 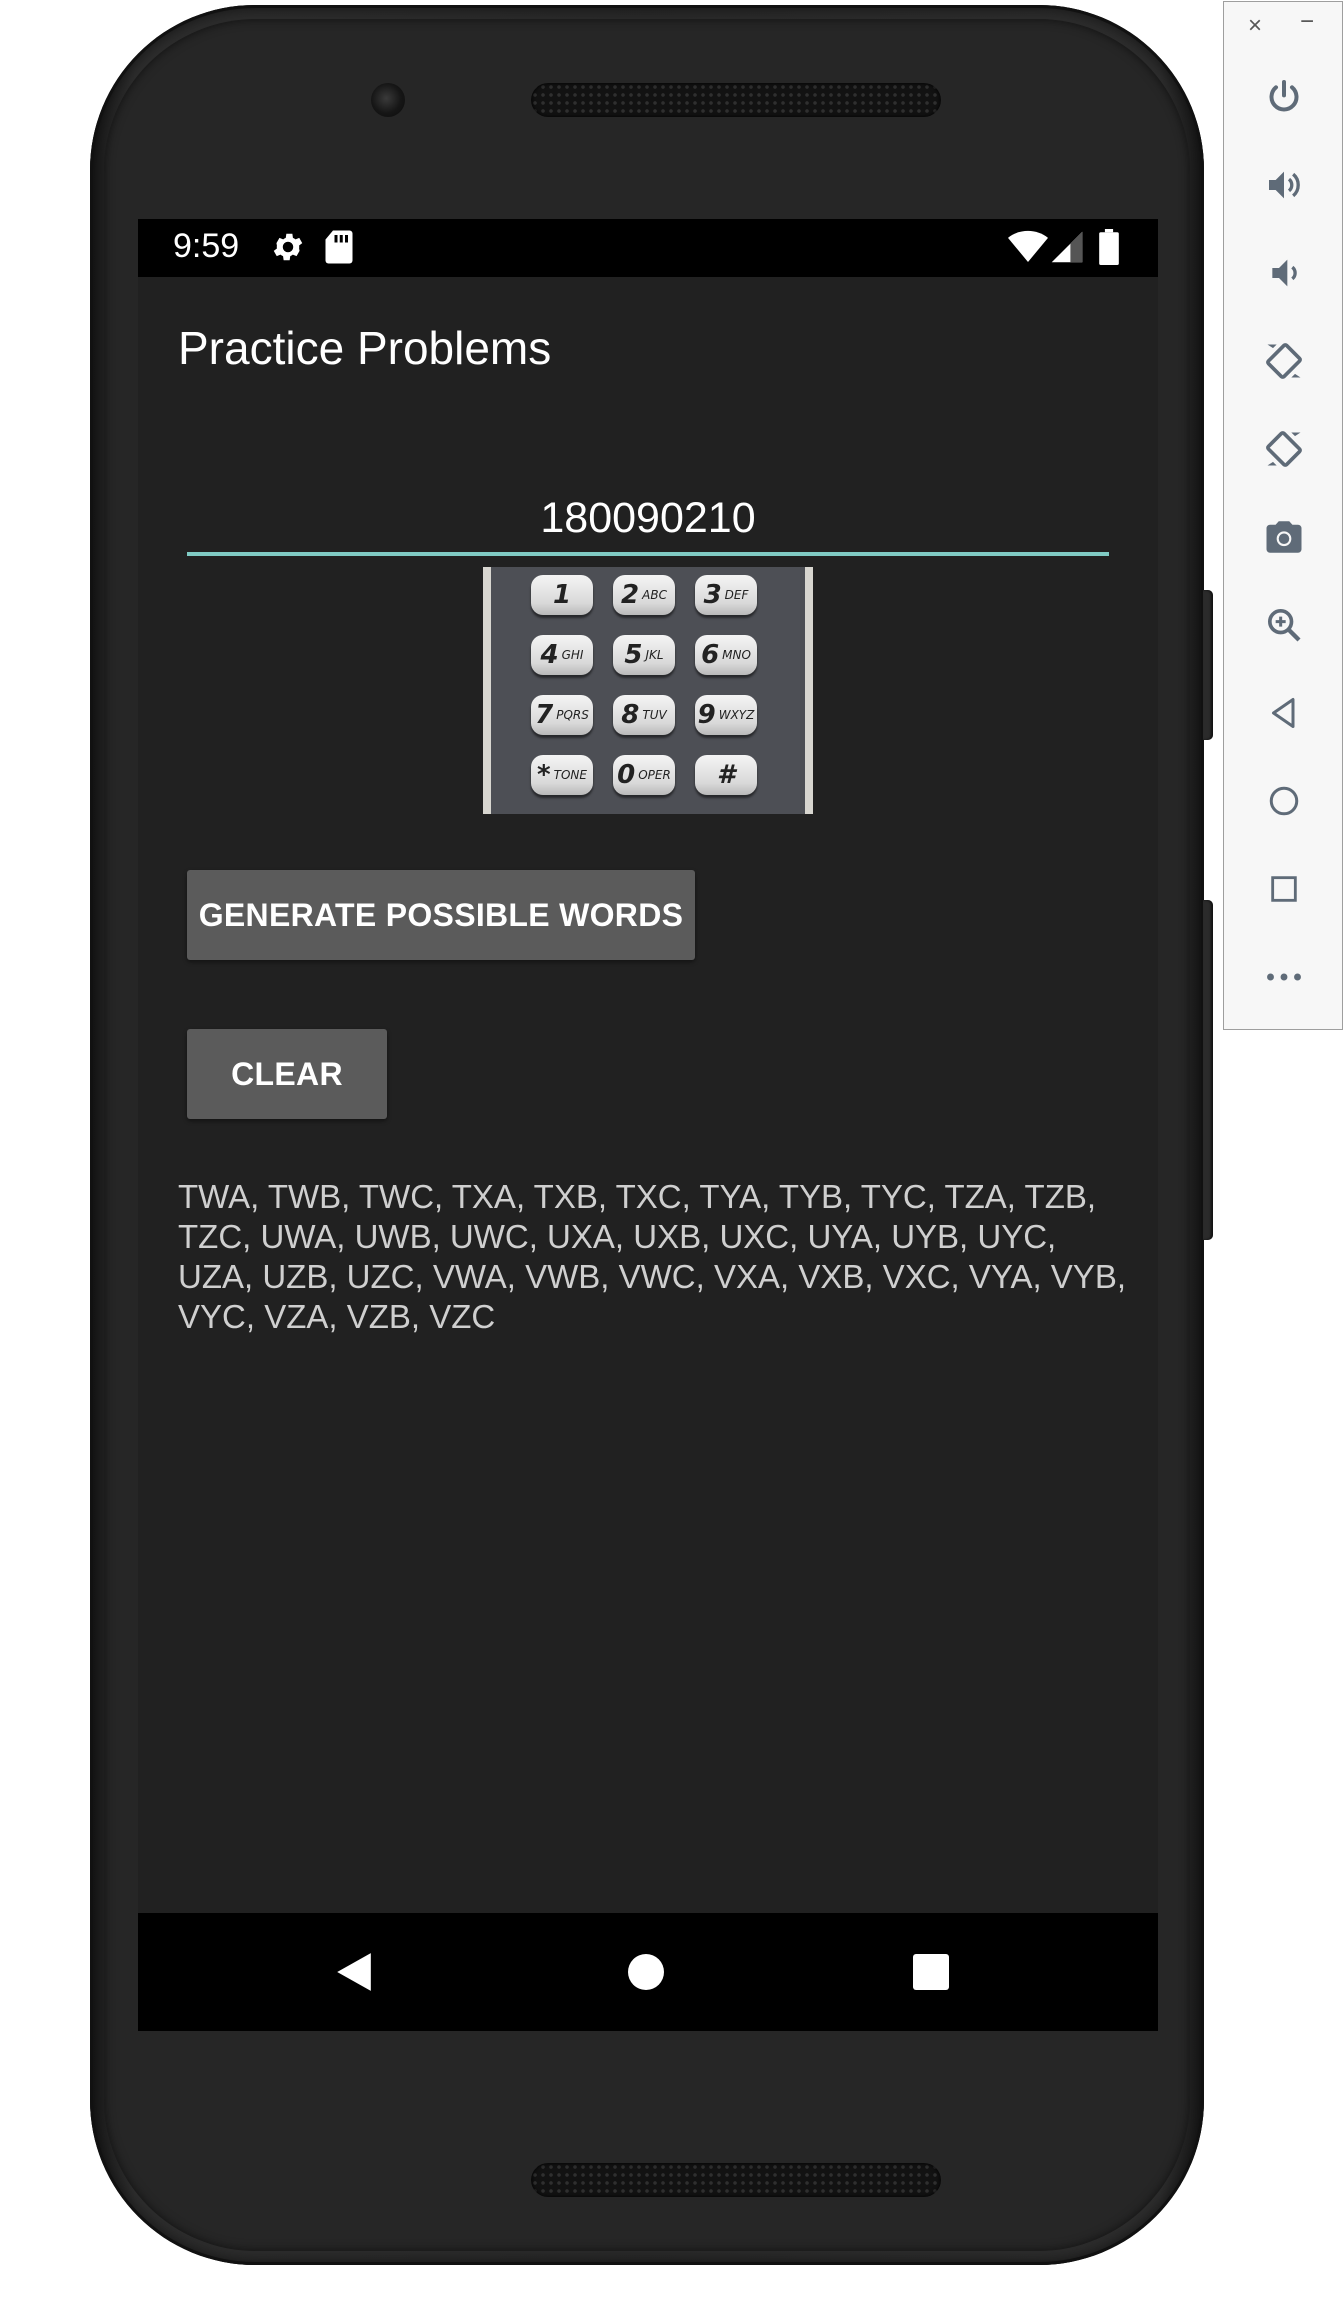 I want to click on keypad-key: #, so click(x=726, y=775).